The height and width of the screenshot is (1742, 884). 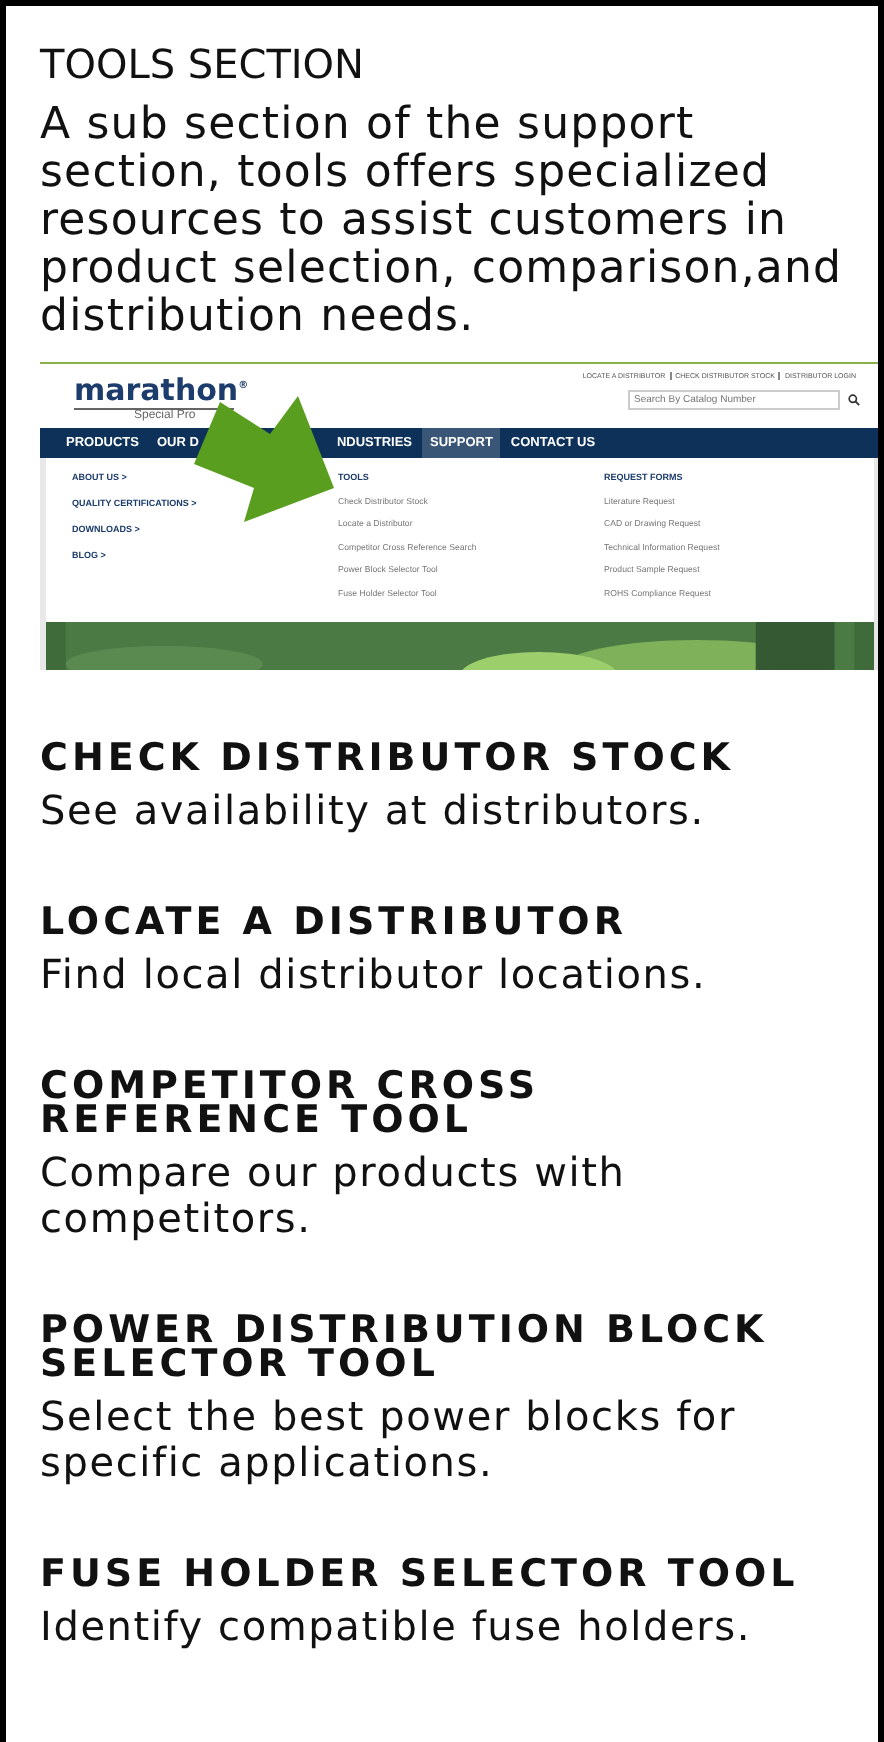 What do you see at coordinates (334, 1196) in the screenshot?
I see `tool-description: Compare our products with competitors.` at bounding box center [334, 1196].